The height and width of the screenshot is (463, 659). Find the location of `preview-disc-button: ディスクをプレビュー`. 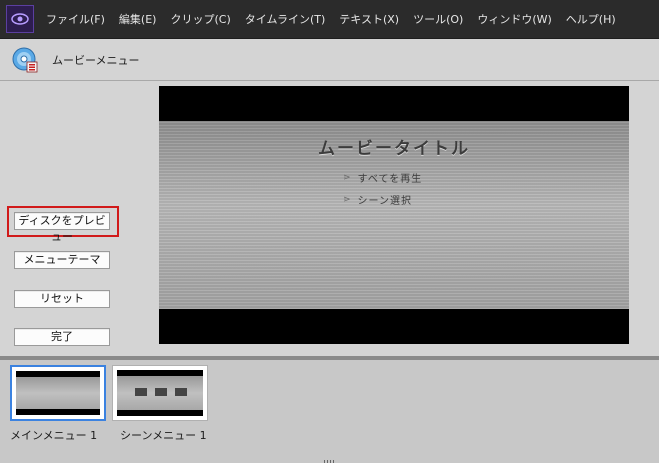

preview-disc-button: ディスクをプレビュー is located at coordinates (62, 227).